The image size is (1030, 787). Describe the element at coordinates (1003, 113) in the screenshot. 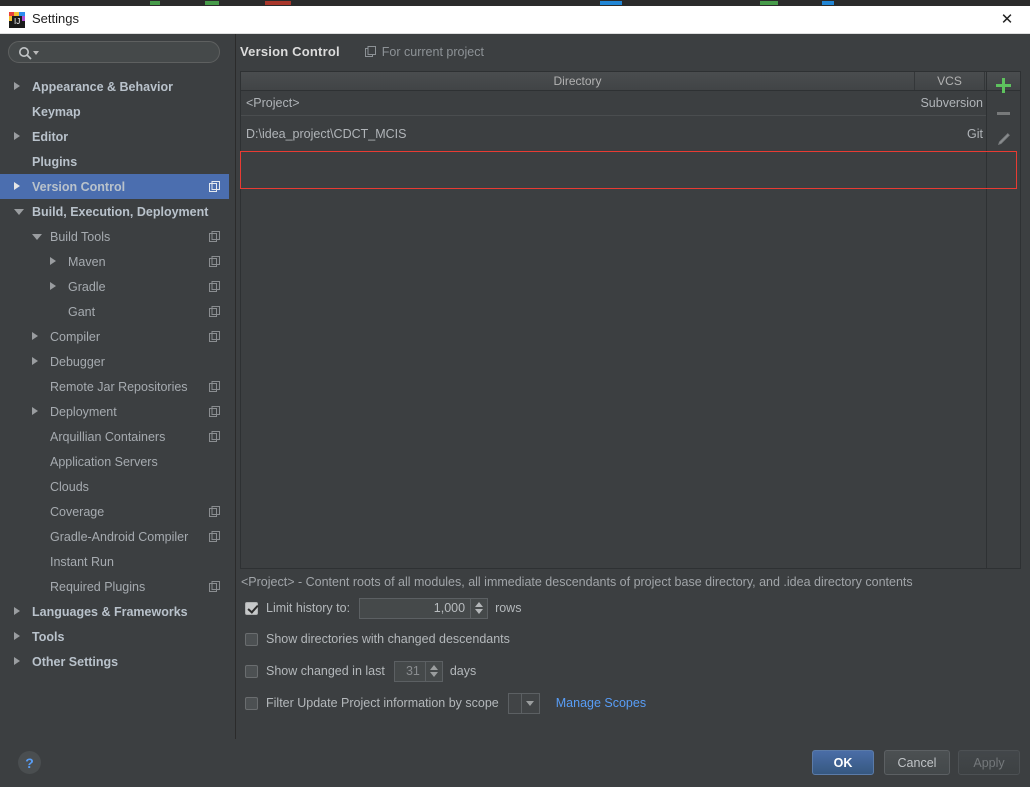

I see `remove-mapping-button` at that location.